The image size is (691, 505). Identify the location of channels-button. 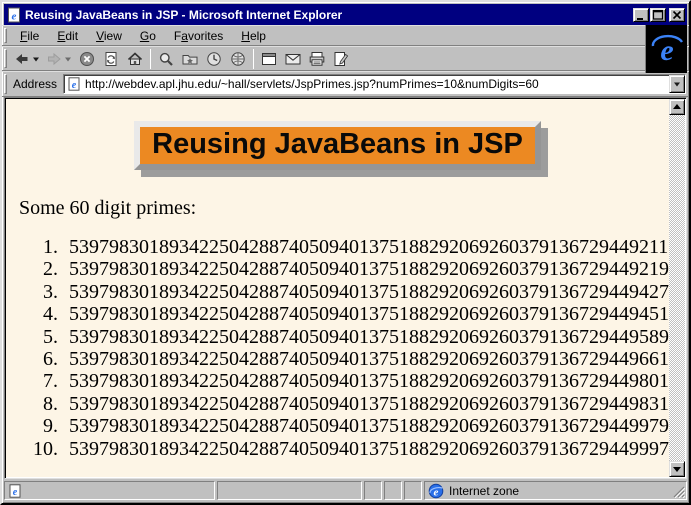
(238, 58).